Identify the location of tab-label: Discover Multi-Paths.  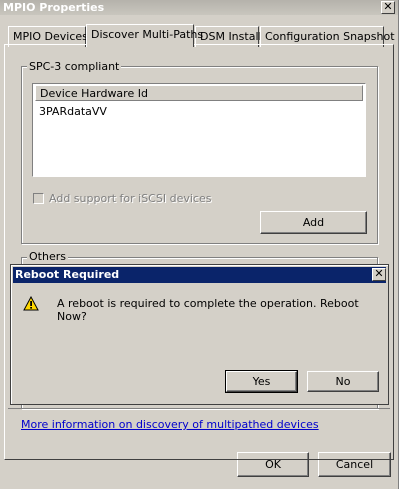
(147, 34).